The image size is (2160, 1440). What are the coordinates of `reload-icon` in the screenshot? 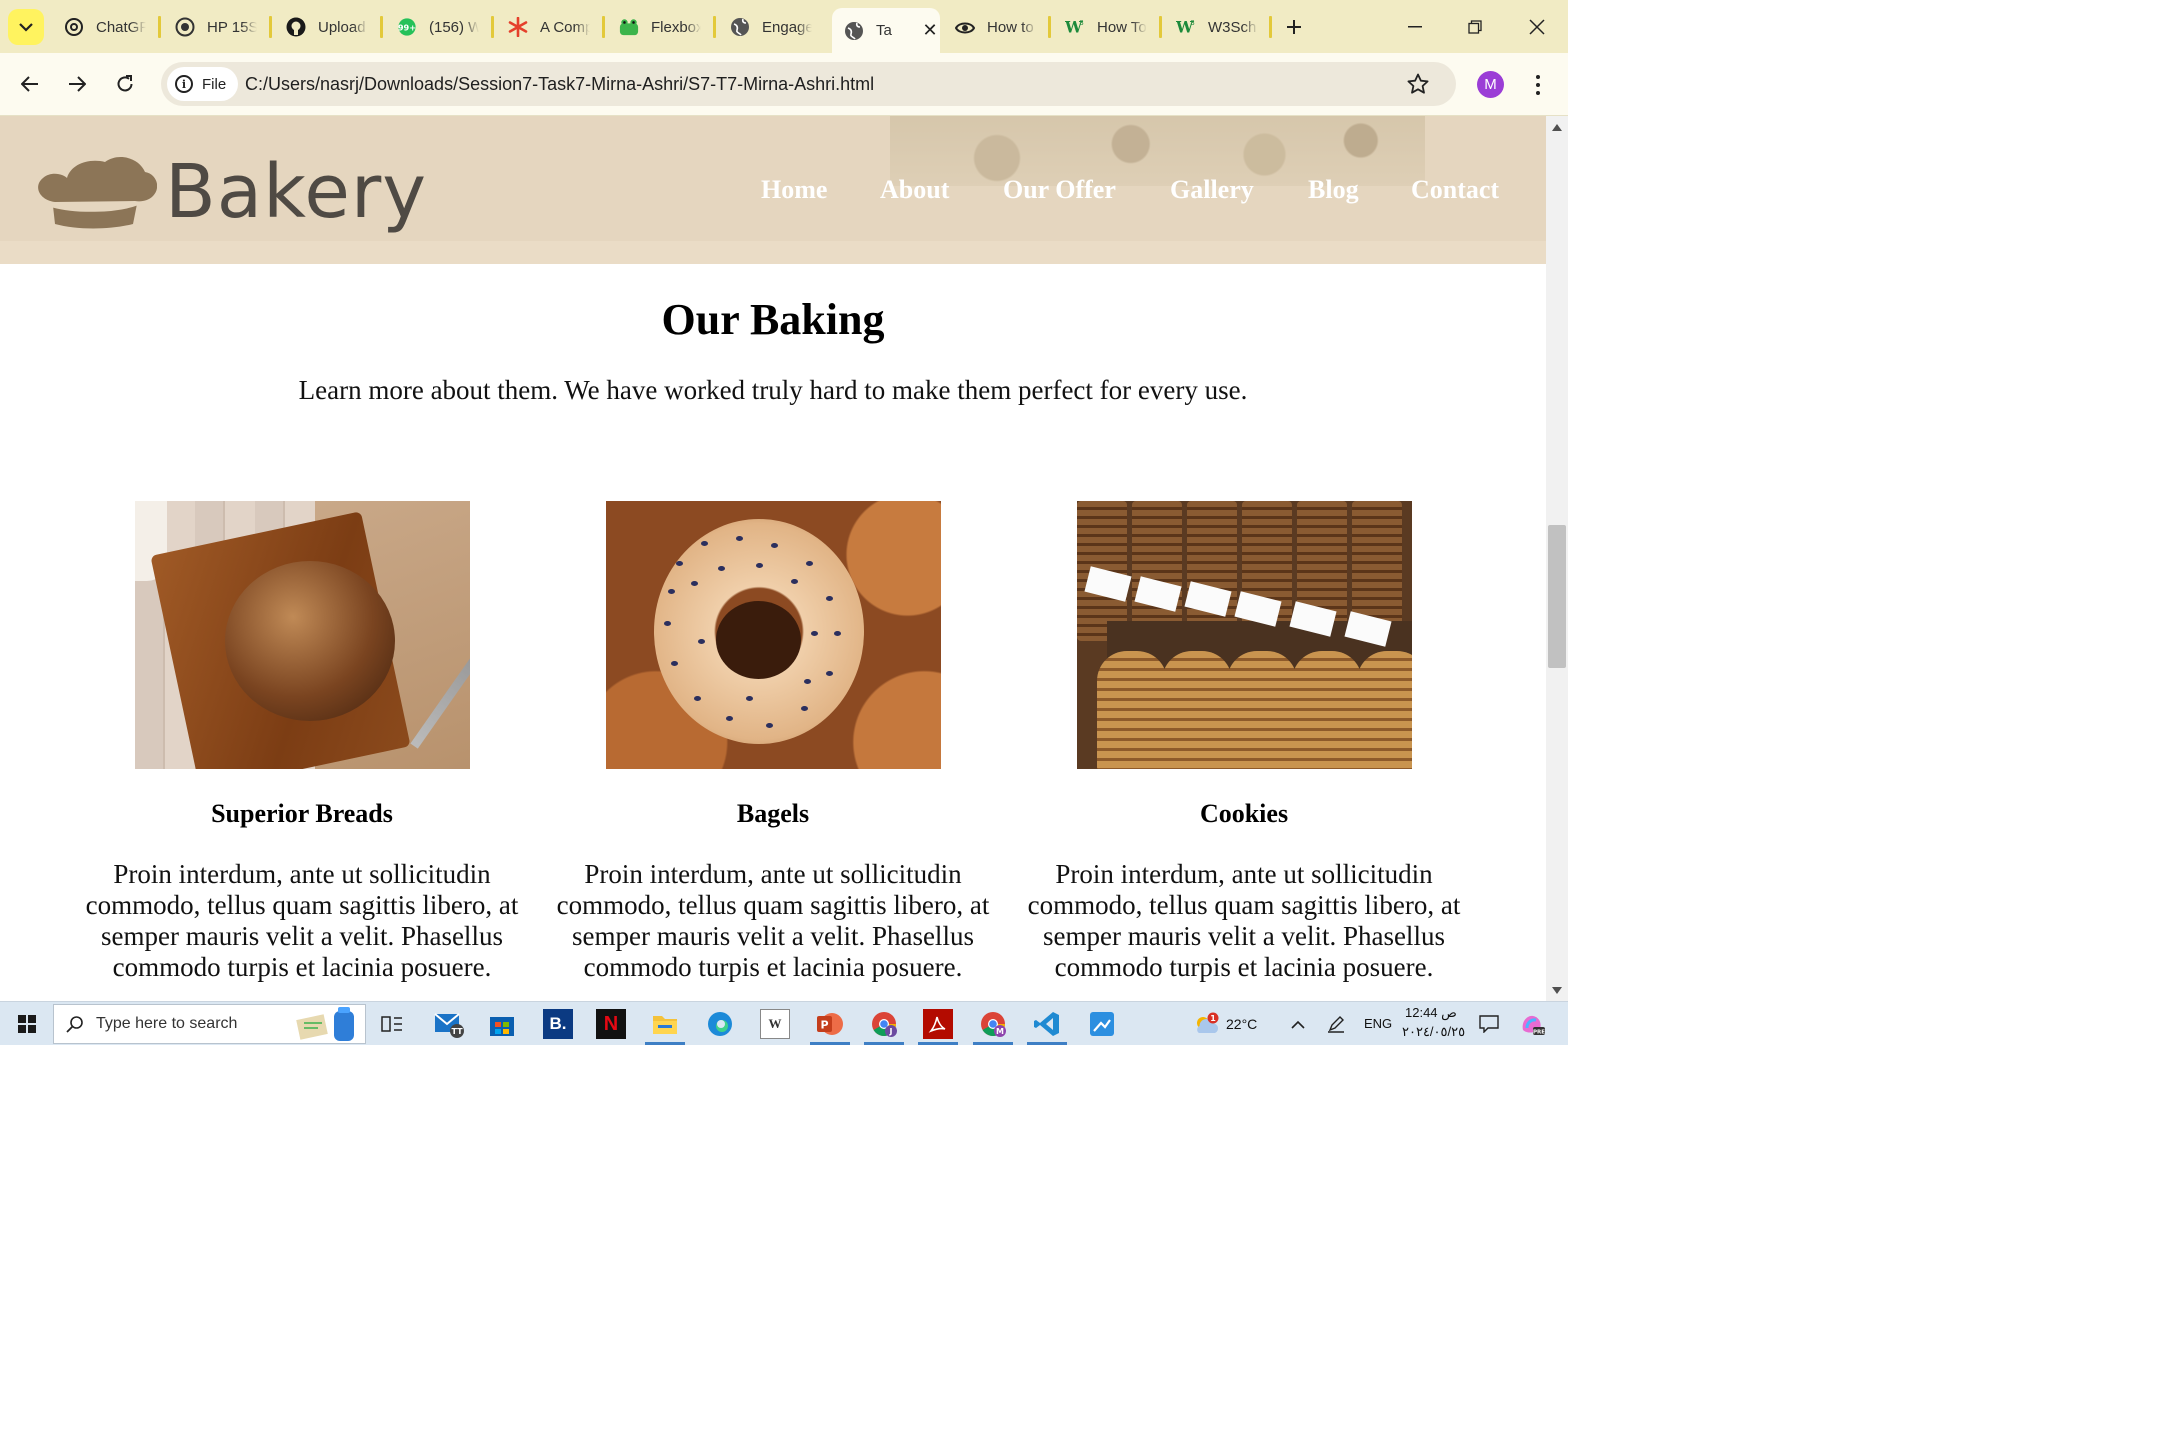 It's located at (125, 83).